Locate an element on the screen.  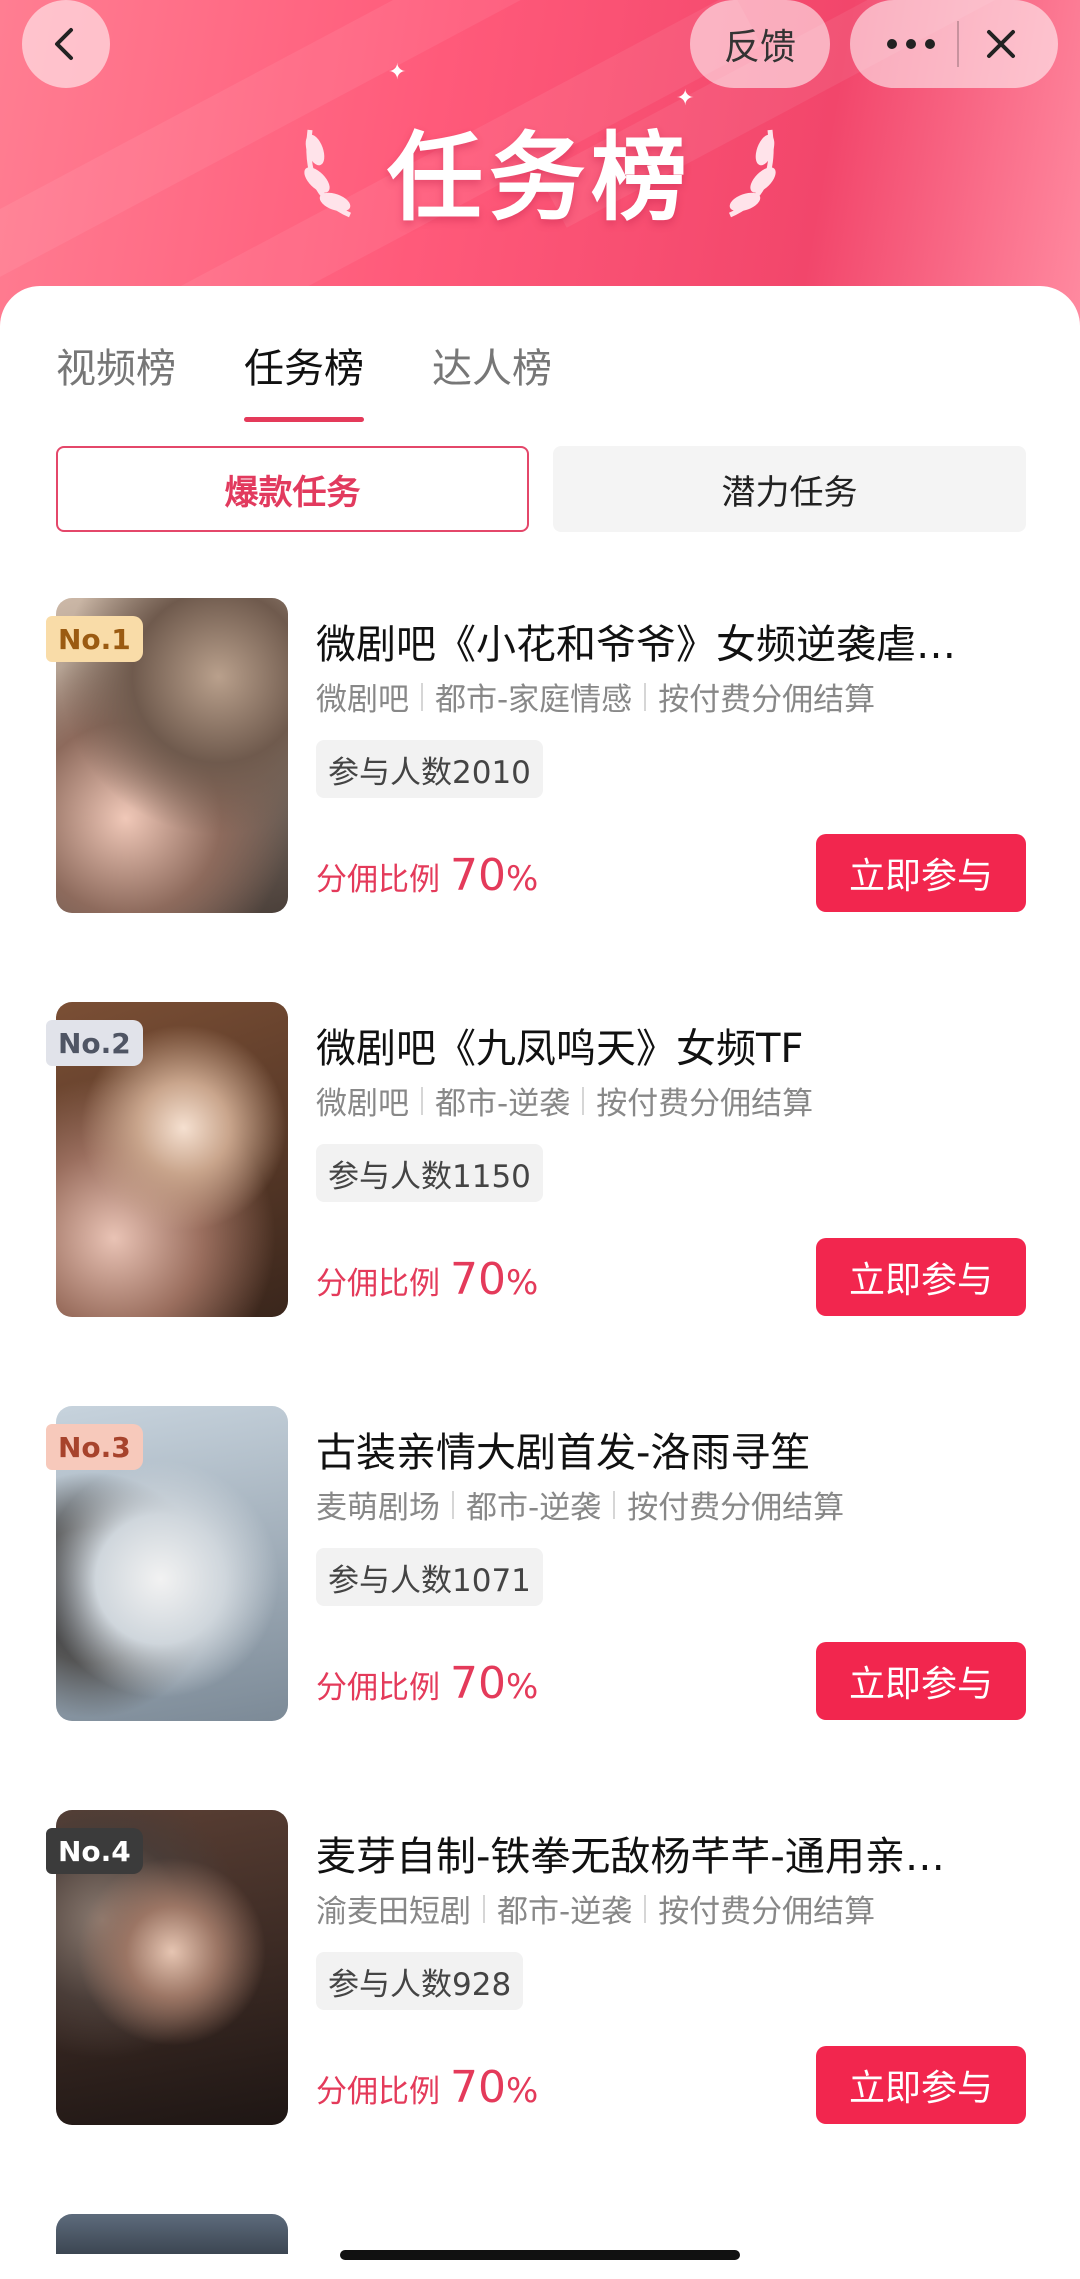
item-source: 麦萌剧场 is located at coordinates (378, 1508).